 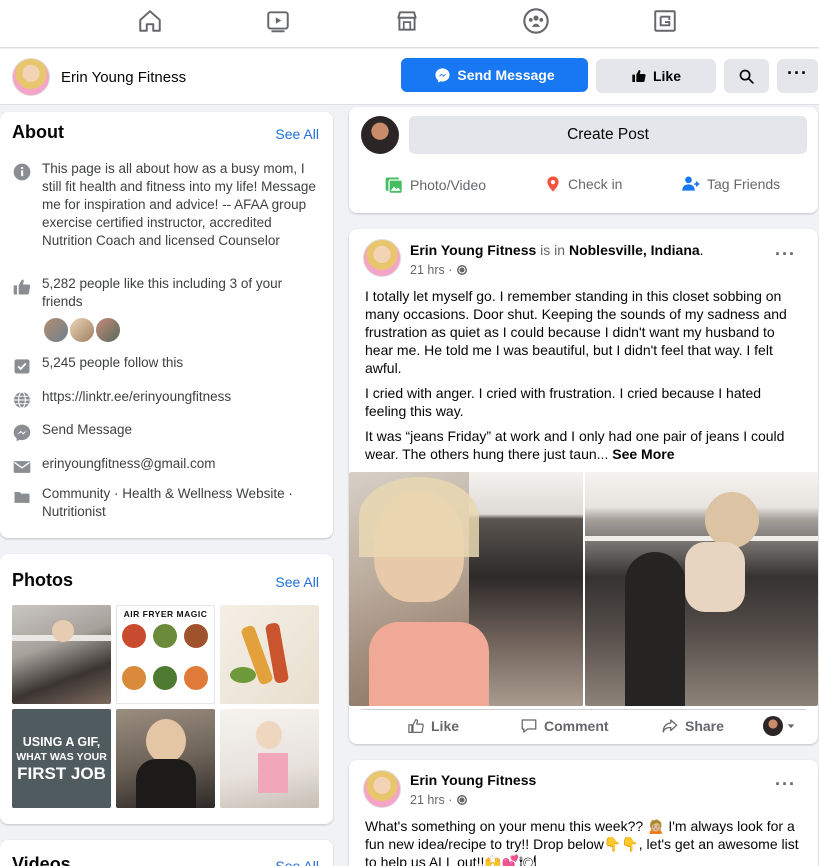 I want to click on globe-icon, so click(x=27, y=399).